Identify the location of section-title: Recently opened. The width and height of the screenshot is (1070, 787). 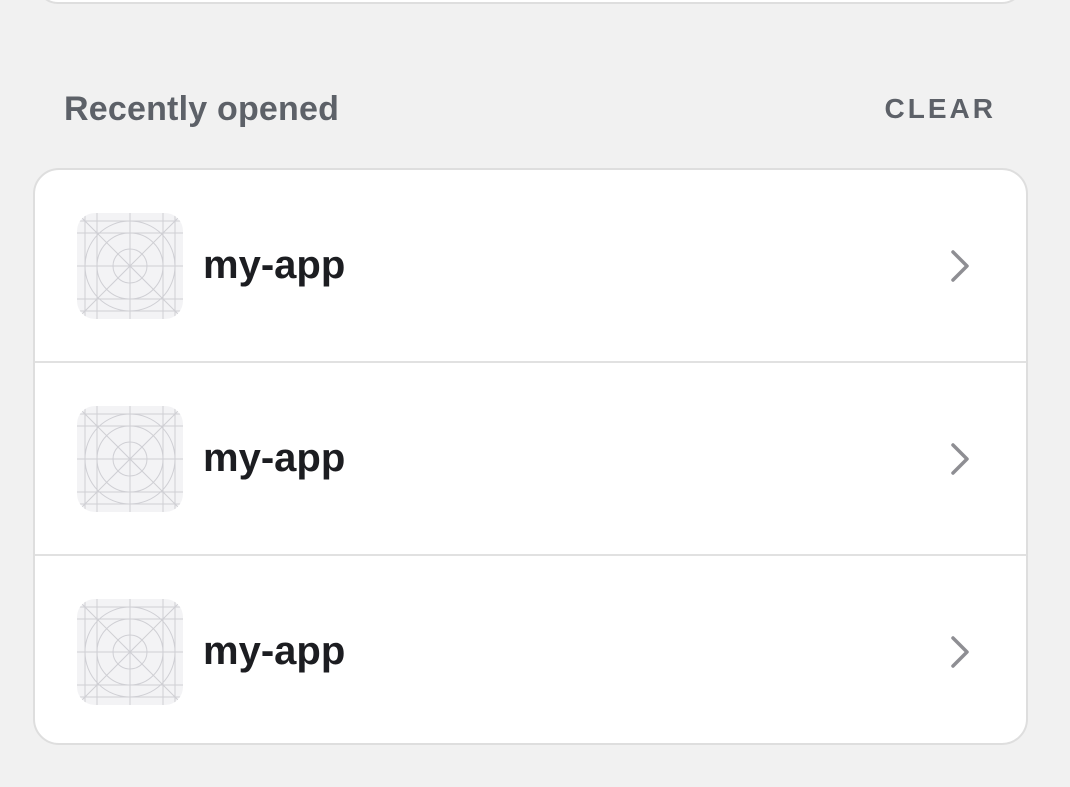
(202, 108).